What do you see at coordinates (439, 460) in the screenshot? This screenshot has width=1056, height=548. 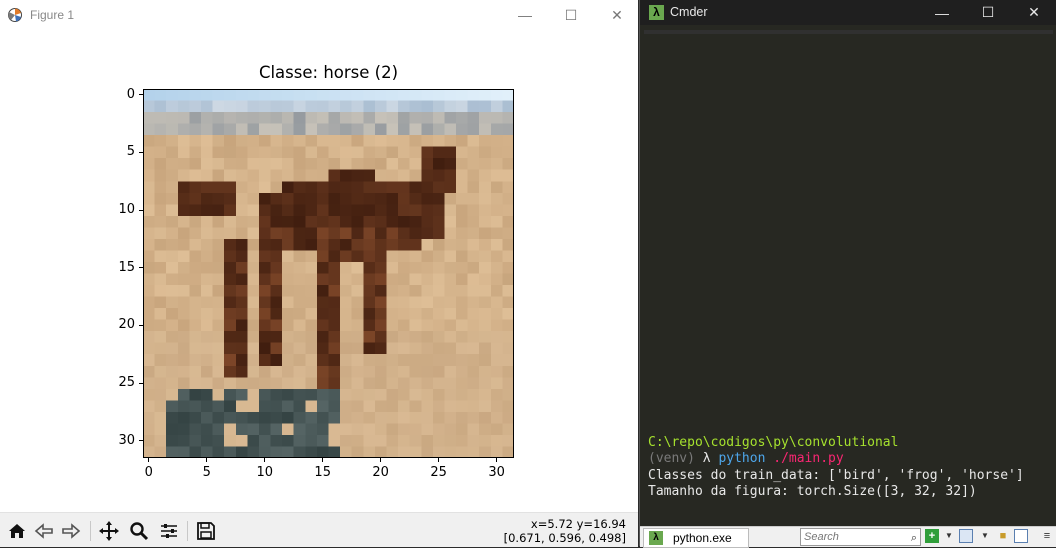 I see `x-tick` at bounding box center [439, 460].